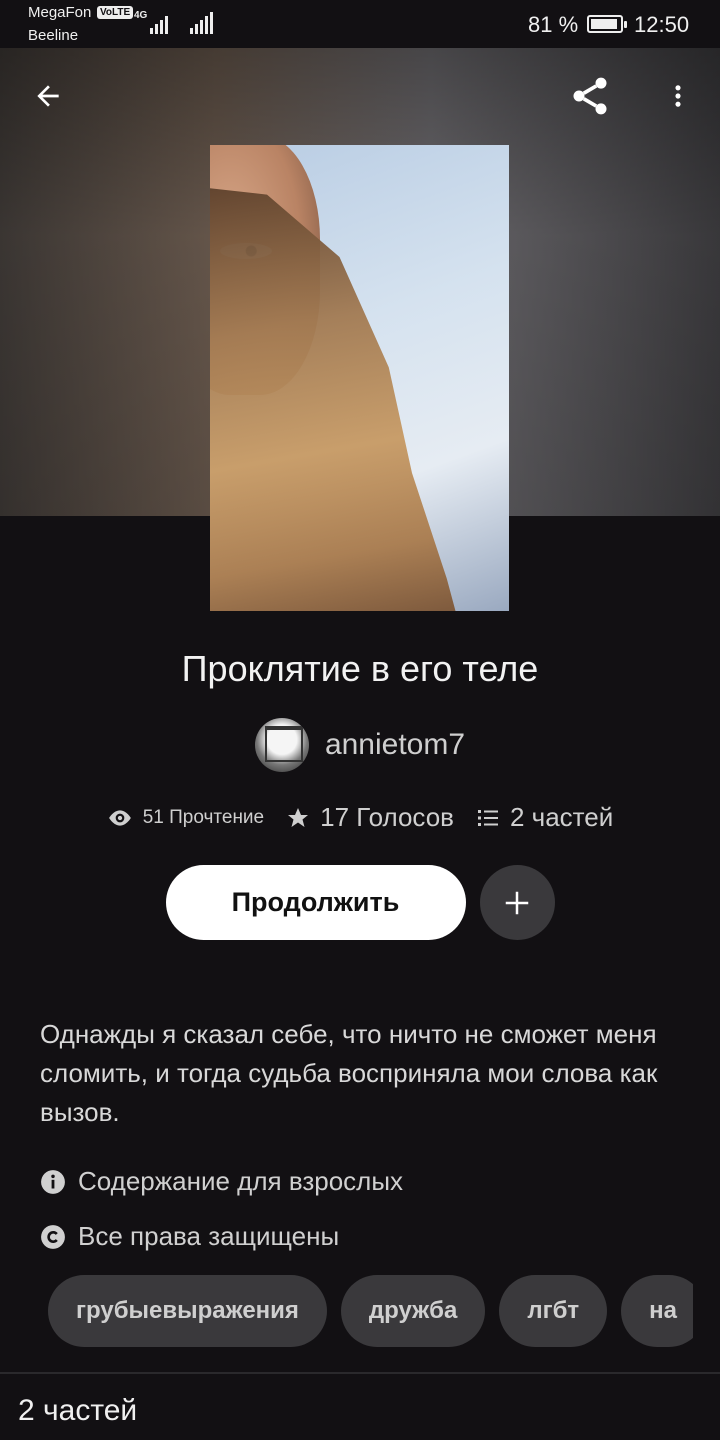 The image size is (720, 1440). I want to click on share-icon, so click(590, 96).